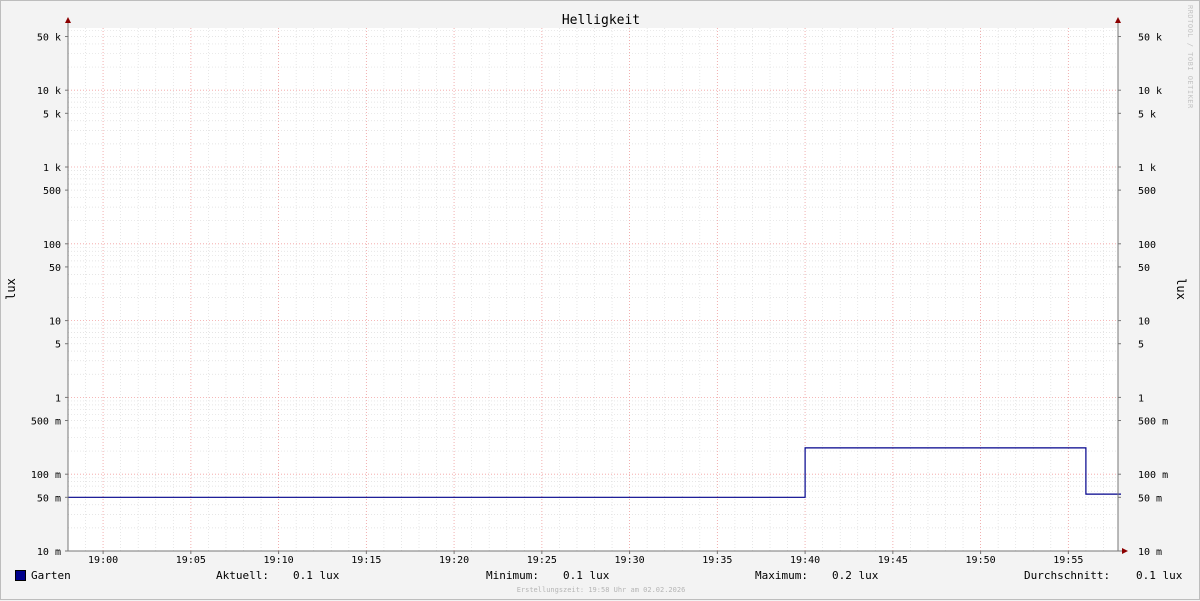 This screenshot has height=601, width=1200. Describe the element at coordinates (1068, 560) in the screenshot. I see `x-tick-label: 19:55` at that location.